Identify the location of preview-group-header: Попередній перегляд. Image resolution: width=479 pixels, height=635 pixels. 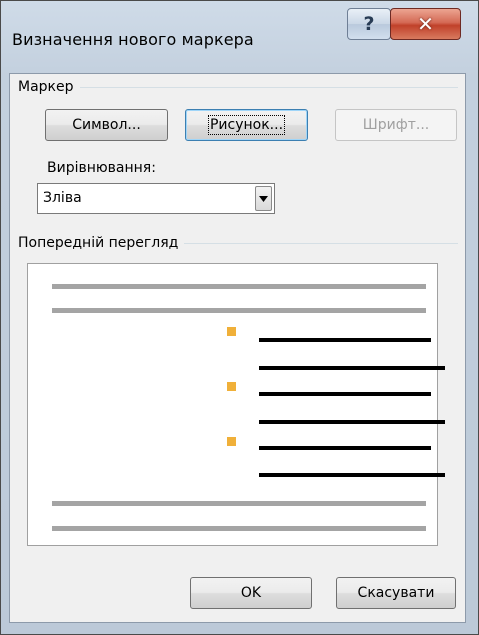
(238, 243).